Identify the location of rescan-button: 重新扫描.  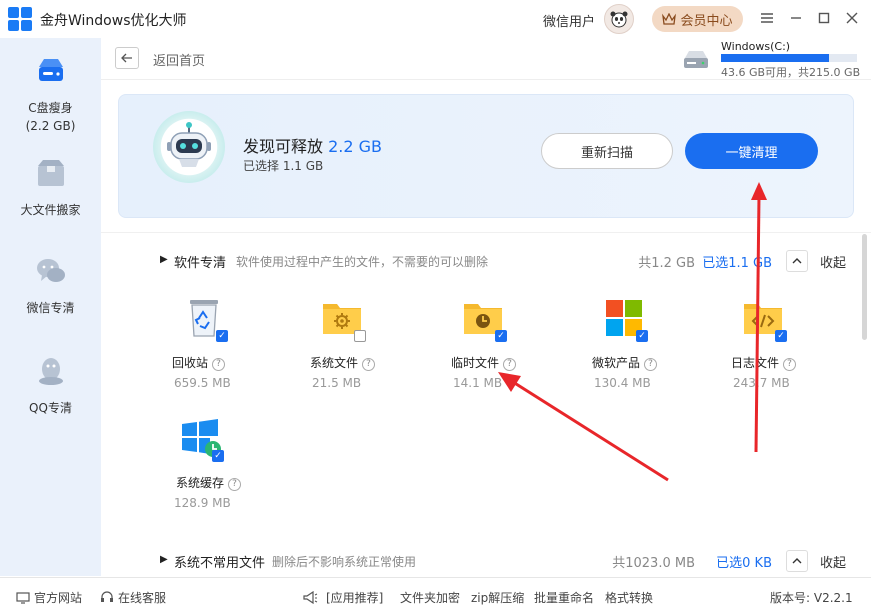
(607, 151).